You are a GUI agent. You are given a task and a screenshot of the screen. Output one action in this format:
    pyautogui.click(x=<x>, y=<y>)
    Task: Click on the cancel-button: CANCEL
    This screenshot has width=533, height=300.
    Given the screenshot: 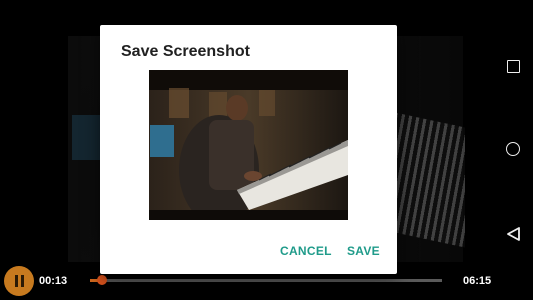 What is the action you would take?
    pyautogui.click(x=306, y=251)
    